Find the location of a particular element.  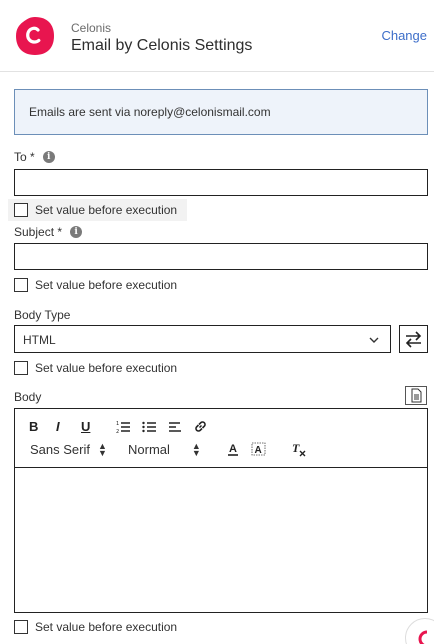

font-size-select: Normal ▲ ▼ is located at coordinates (164, 449).